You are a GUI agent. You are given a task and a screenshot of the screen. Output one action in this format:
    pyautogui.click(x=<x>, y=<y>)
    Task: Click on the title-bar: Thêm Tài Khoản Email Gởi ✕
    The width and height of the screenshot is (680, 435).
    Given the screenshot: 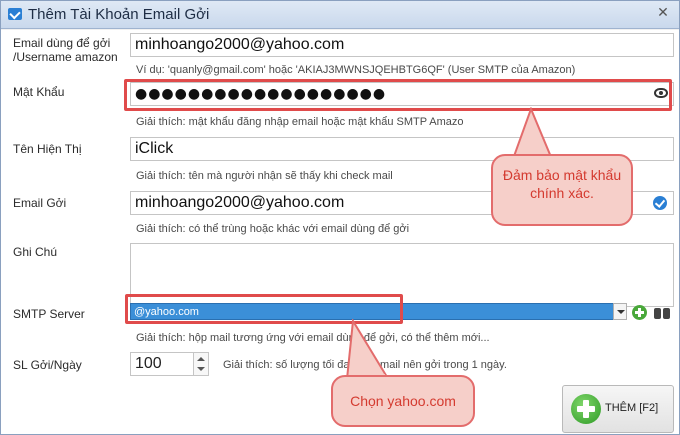 What is the action you would take?
    pyautogui.click(x=340, y=15)
    